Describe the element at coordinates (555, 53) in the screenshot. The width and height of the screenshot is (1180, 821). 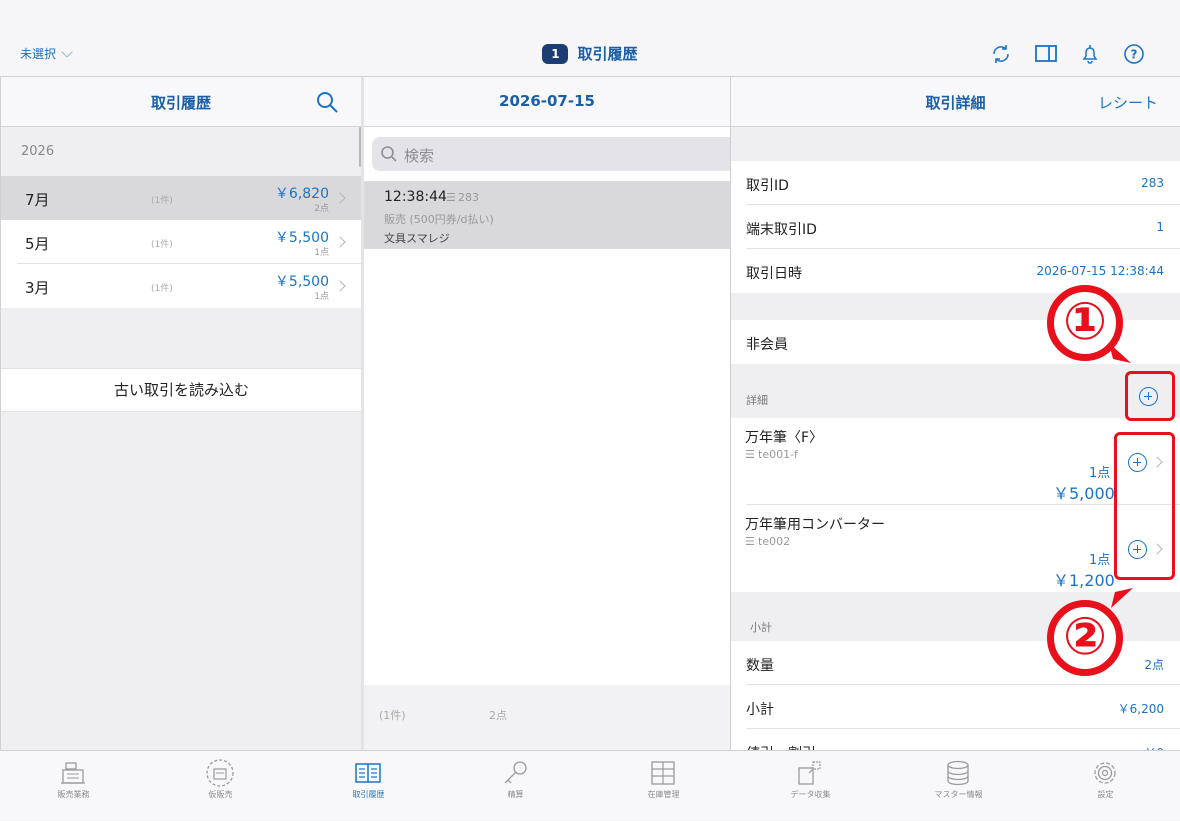
I see `app-badge: 1` at that location.